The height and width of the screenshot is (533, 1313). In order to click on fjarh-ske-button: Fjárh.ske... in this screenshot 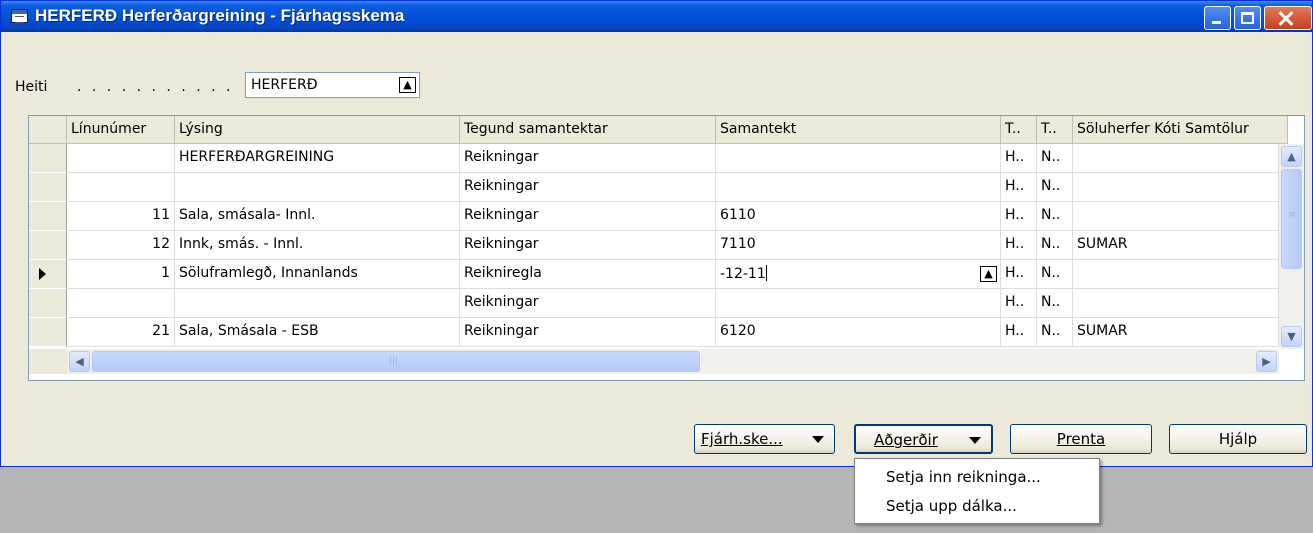, I will do `click(764, 439)`.